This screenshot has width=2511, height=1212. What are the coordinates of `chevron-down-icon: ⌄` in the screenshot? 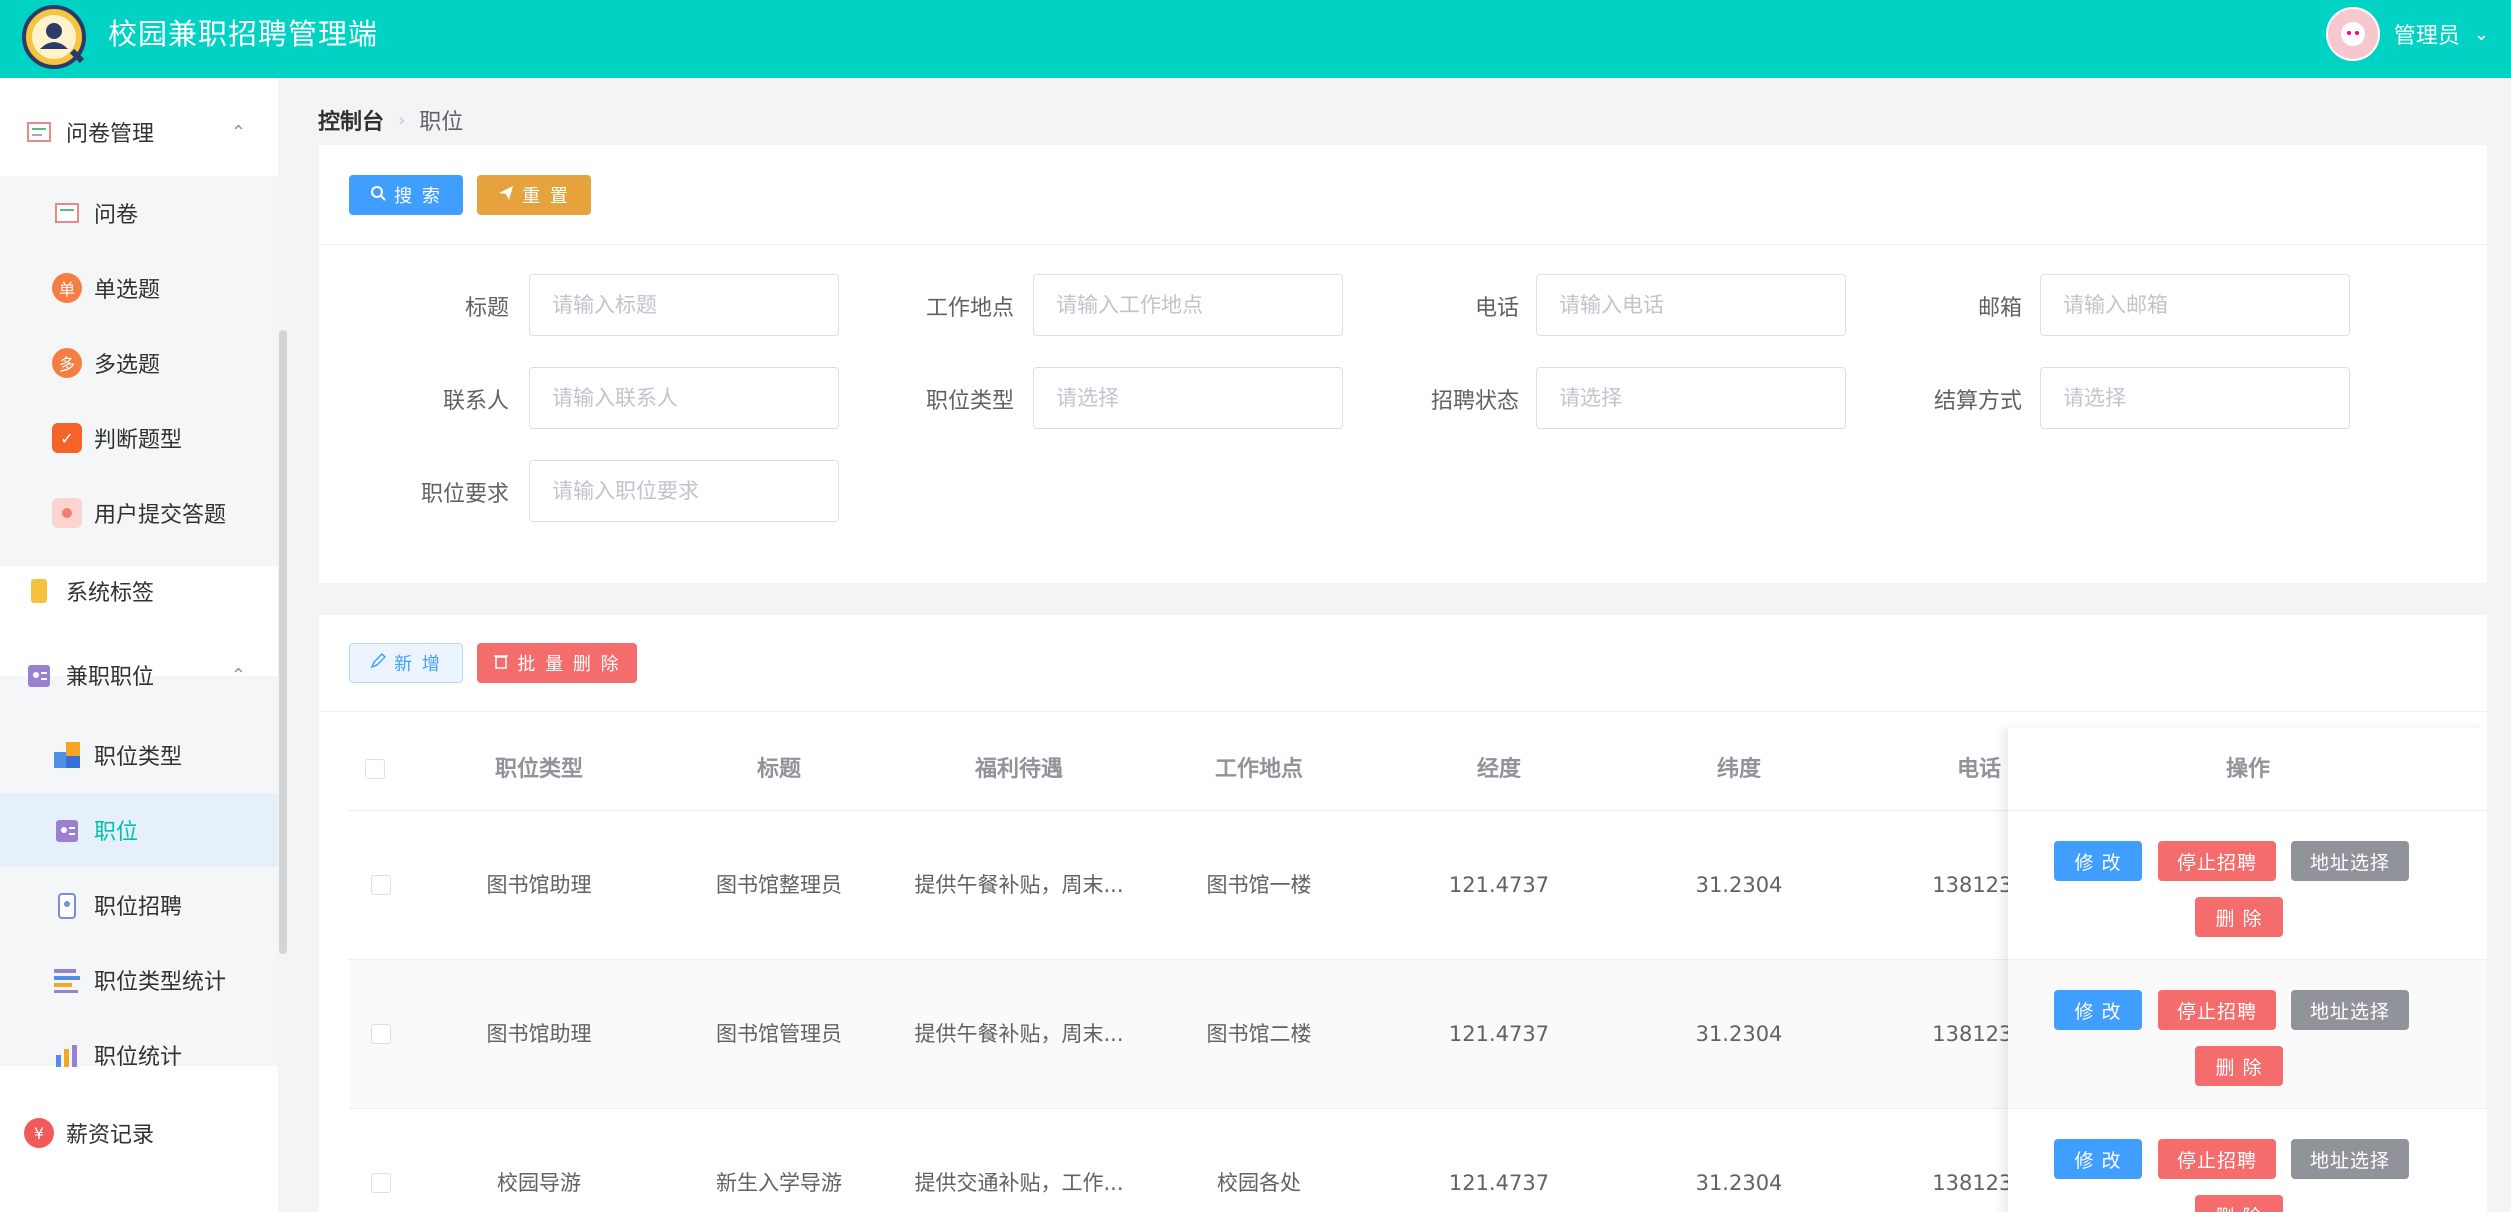 It's located at (2481, 34).